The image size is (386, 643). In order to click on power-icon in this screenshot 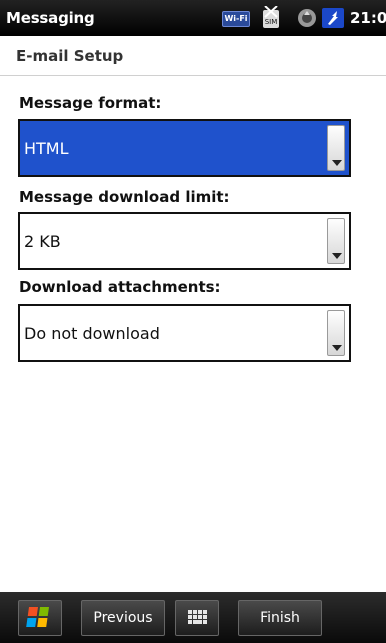, I will do `click(333, 18)`.